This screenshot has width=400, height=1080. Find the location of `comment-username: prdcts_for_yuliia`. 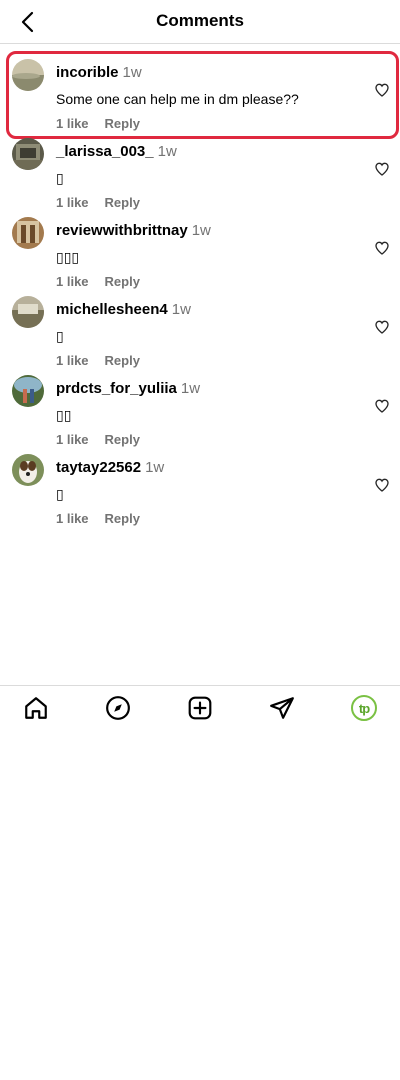

comment-username: prdcts_for_yuliia is located at coordinates (116, 388).